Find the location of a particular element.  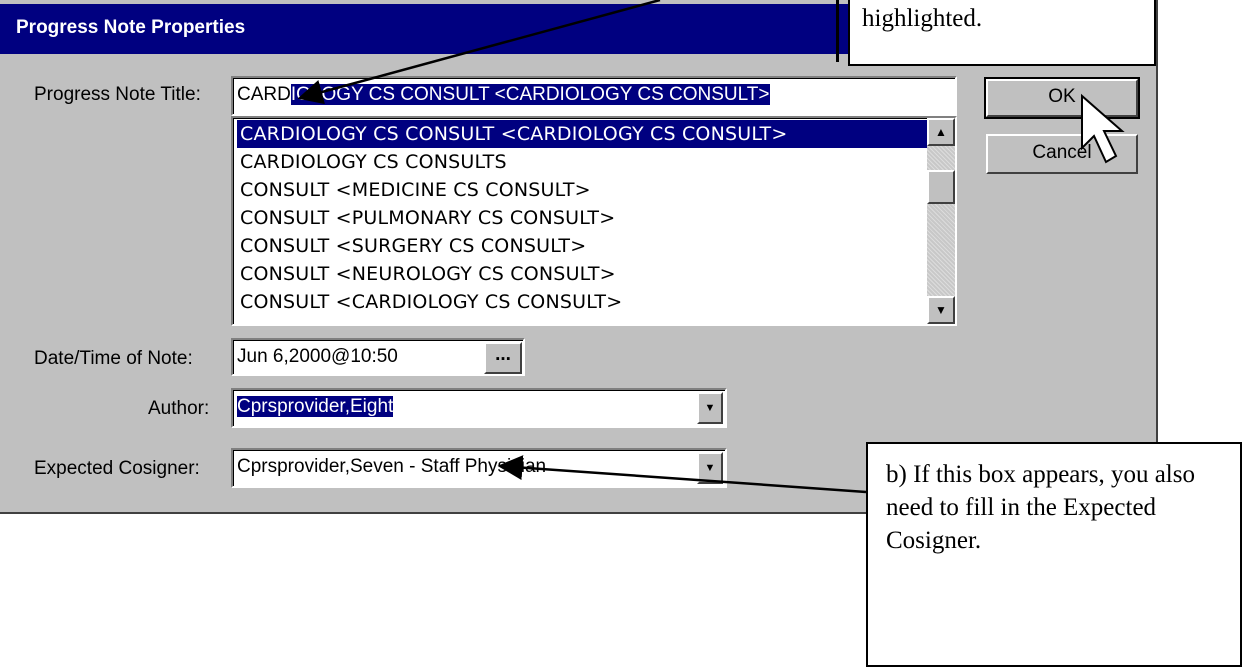

dialog-title: Progress Note Properties is located at coordinates (131, 27).